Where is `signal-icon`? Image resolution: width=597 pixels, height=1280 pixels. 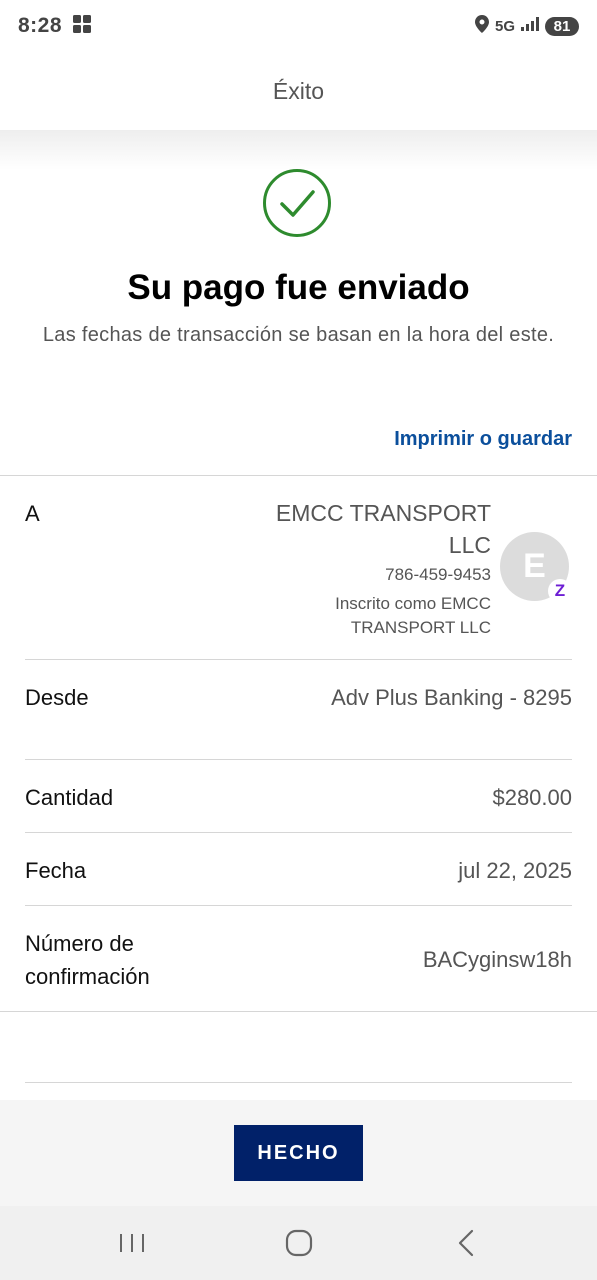
signal-icon is located at coordinates (530, 26).